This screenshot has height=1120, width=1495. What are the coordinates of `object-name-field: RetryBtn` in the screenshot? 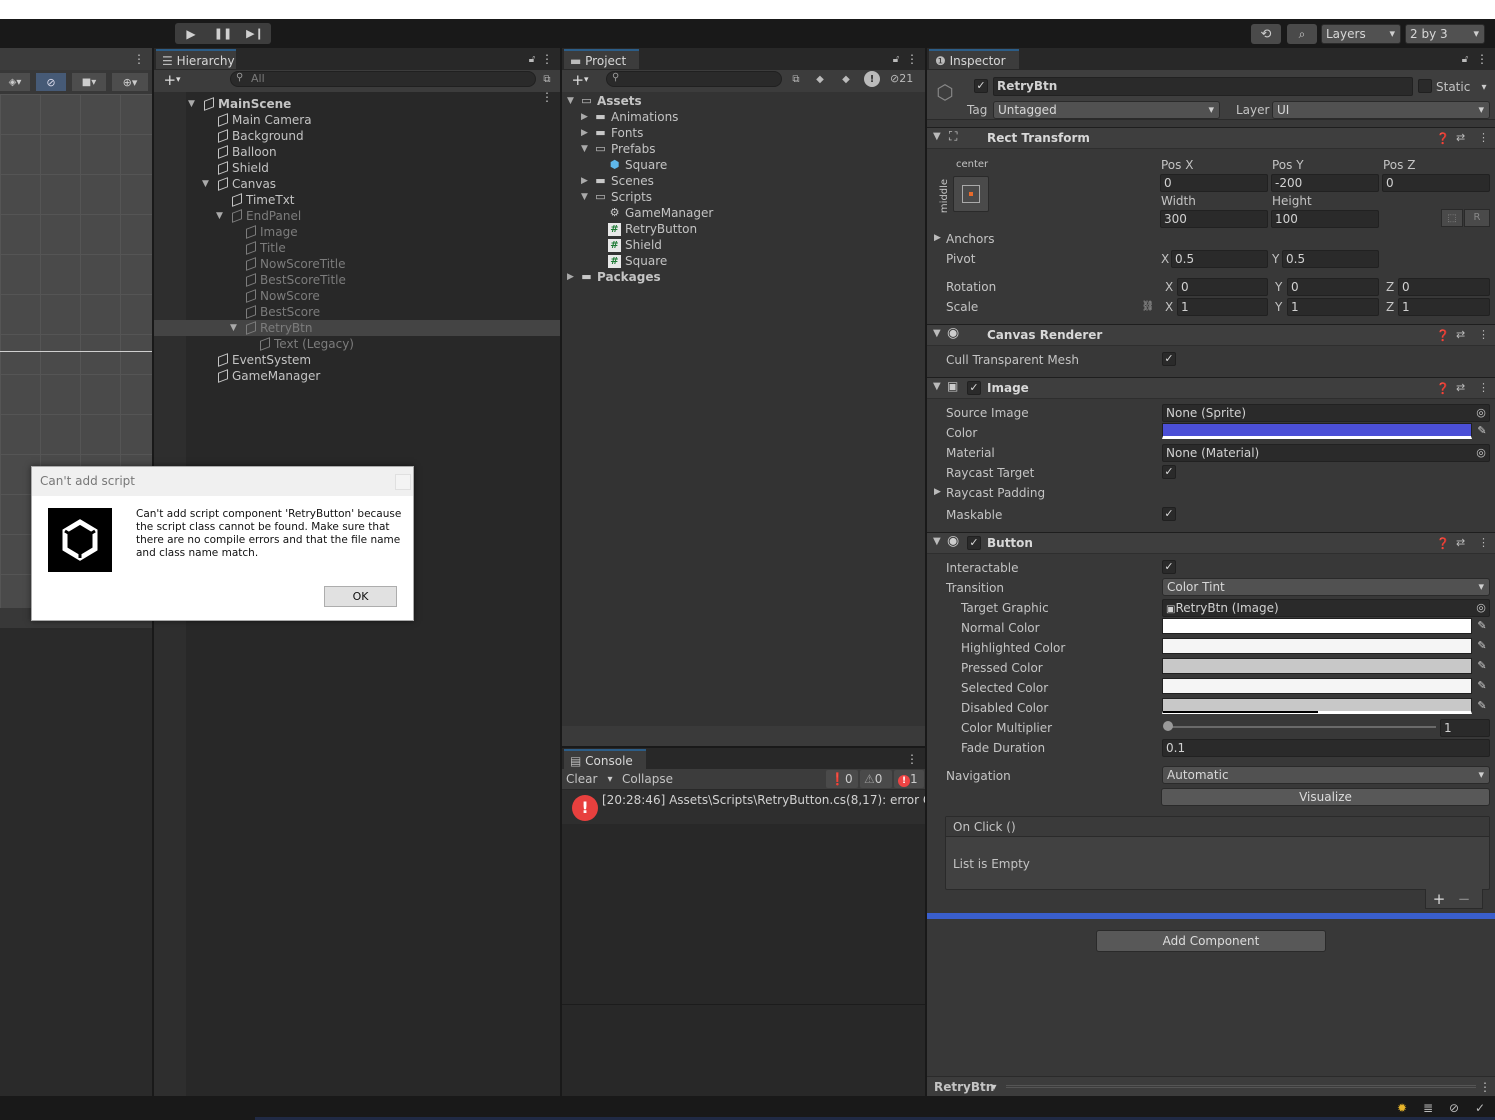 It's located at (1203, 86).